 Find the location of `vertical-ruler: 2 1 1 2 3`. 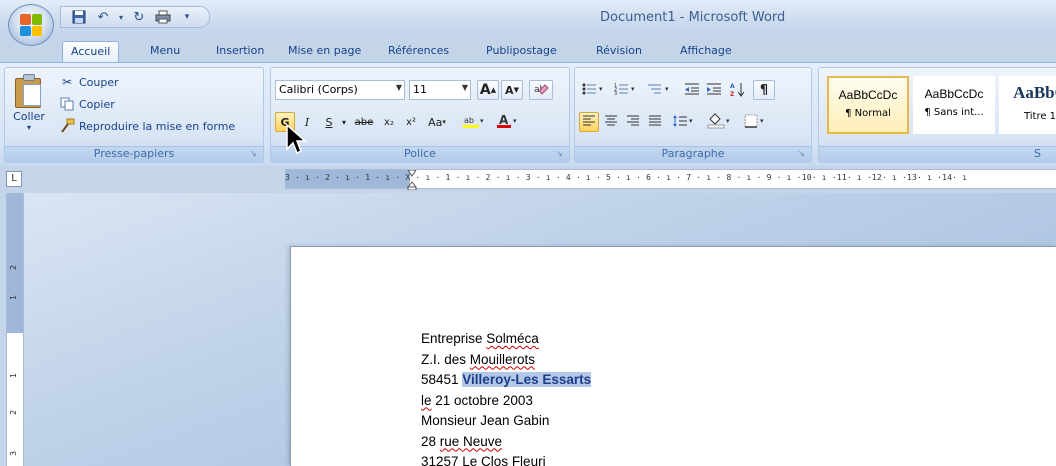

vertical-ruler: 2 1 1 2 3 is located at coordinates (15, 329).